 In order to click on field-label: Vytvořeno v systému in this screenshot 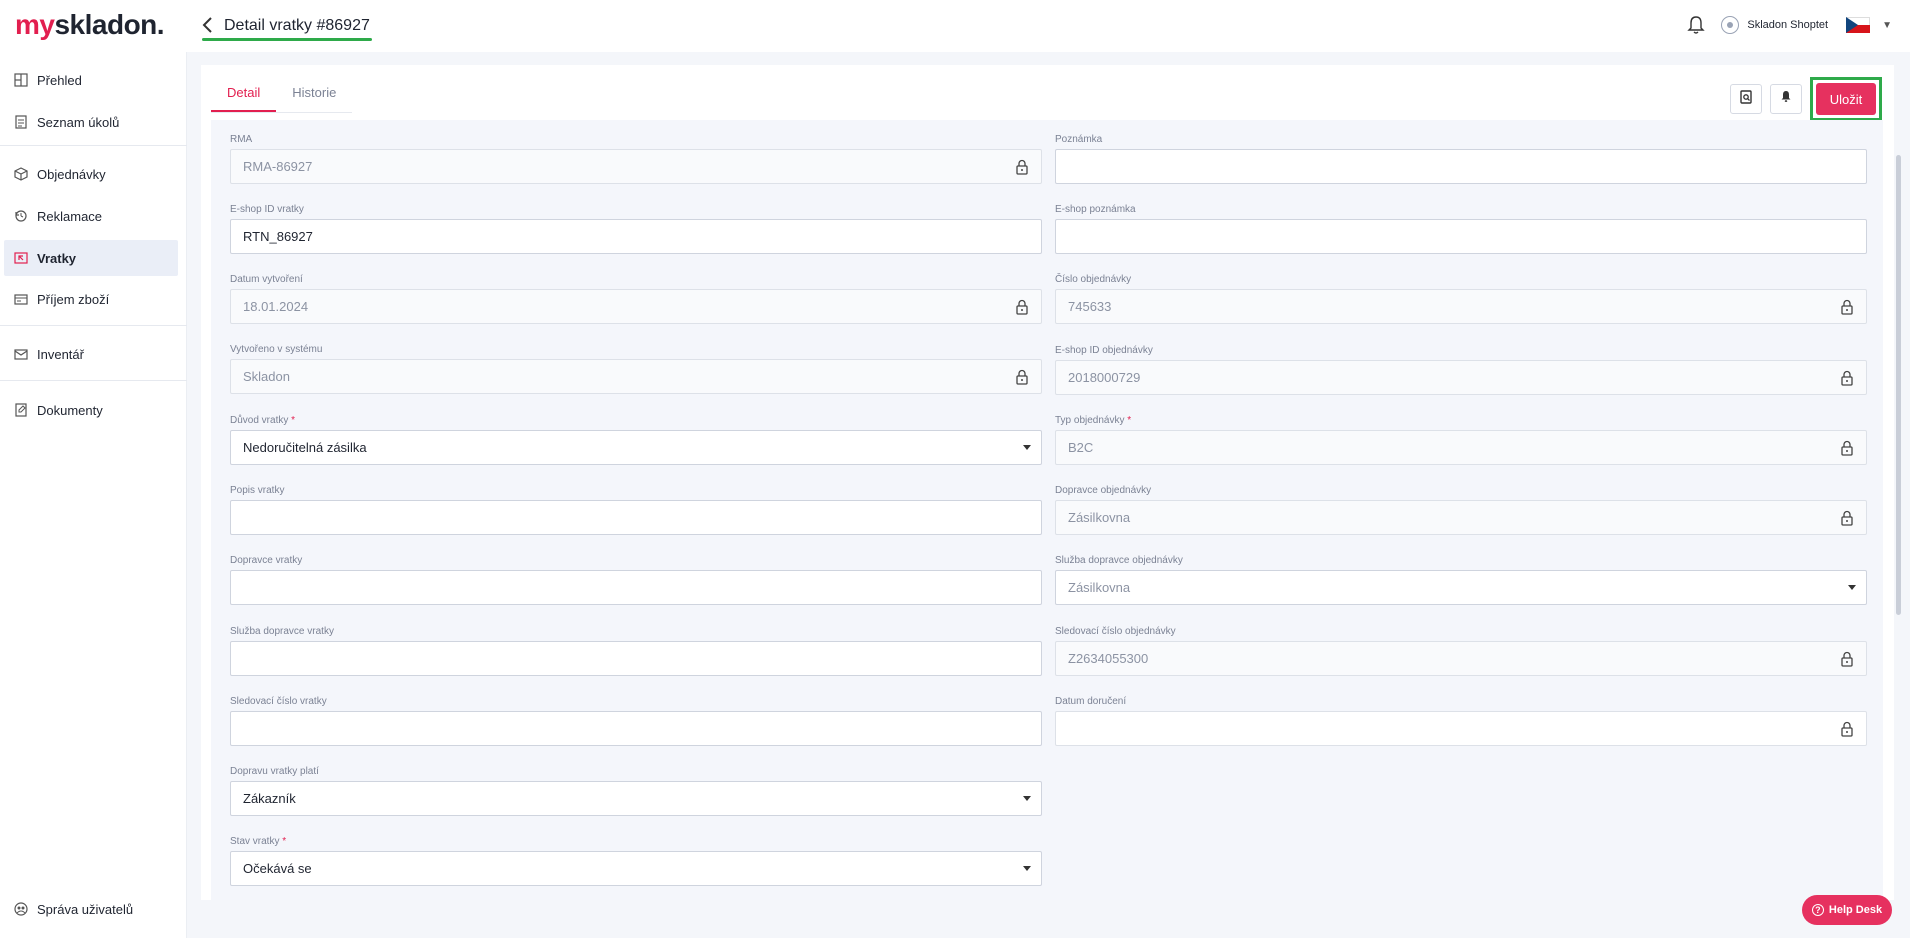, I will do `click(276, 349)`.